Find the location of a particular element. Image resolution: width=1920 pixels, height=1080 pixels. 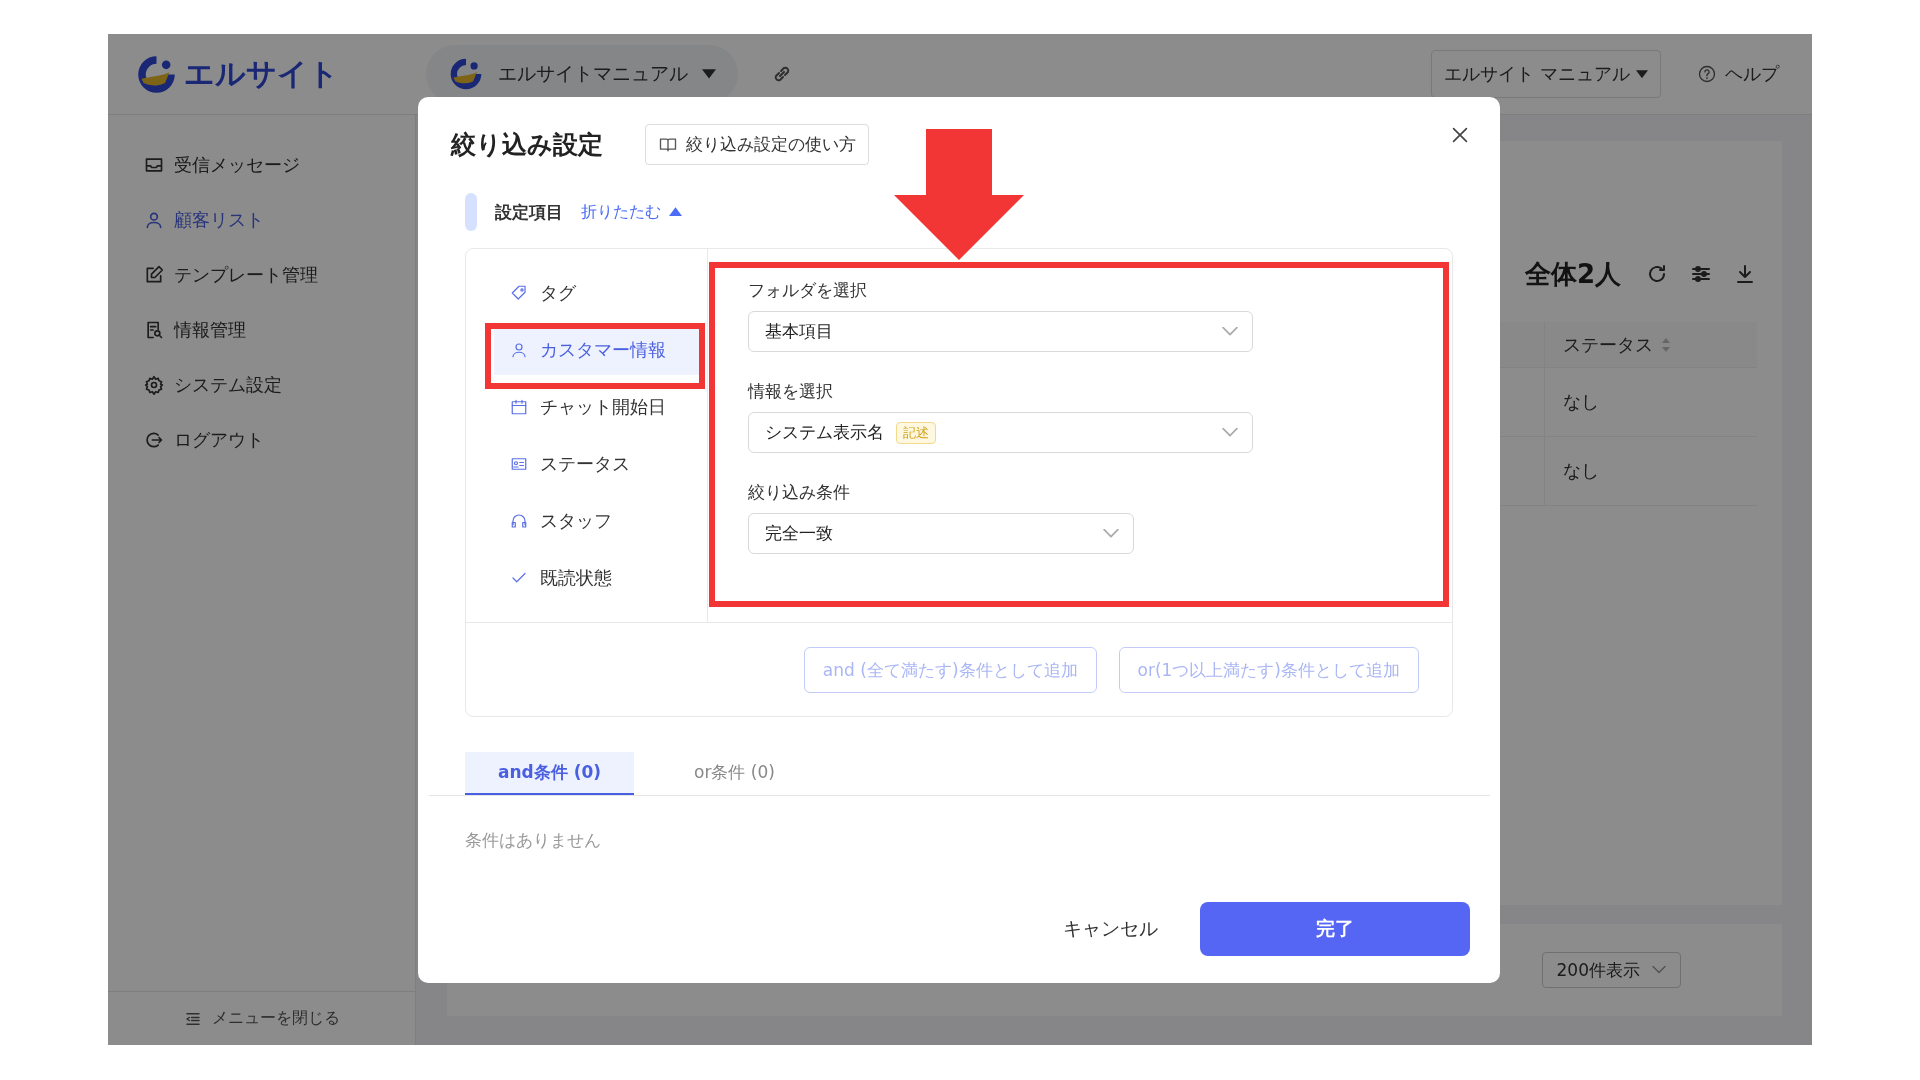

id-card-icon is located at coordinates (519, 464).